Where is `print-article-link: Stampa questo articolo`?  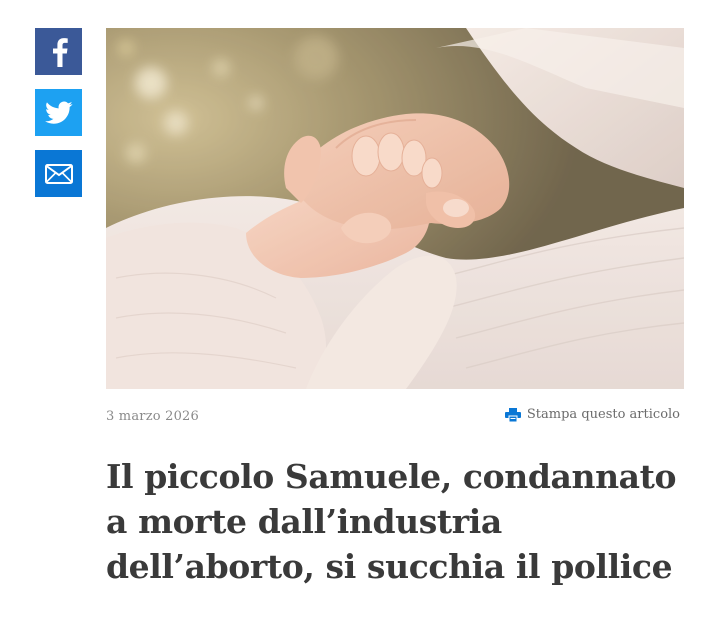 print-article-link: Stampa questo articolo is located at coordinates (592, 414).